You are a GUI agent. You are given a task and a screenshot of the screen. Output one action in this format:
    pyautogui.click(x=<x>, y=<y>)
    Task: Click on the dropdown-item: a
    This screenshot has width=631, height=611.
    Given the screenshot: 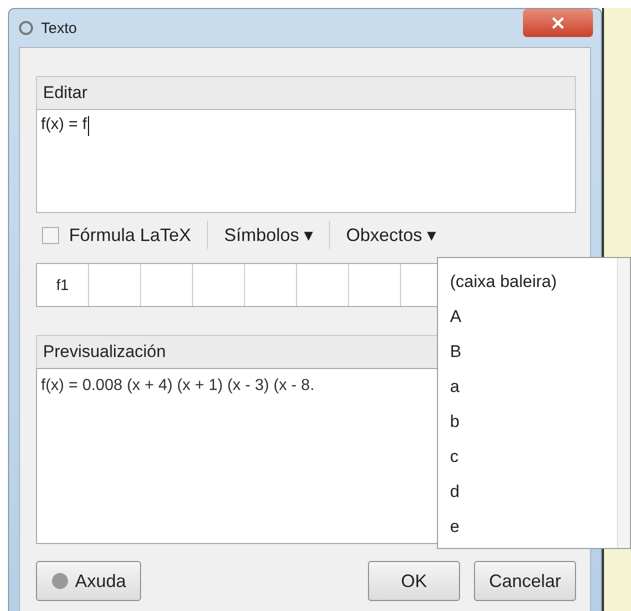 What is the action you would take?
    pyautogui.click(x=533, y=386)
    